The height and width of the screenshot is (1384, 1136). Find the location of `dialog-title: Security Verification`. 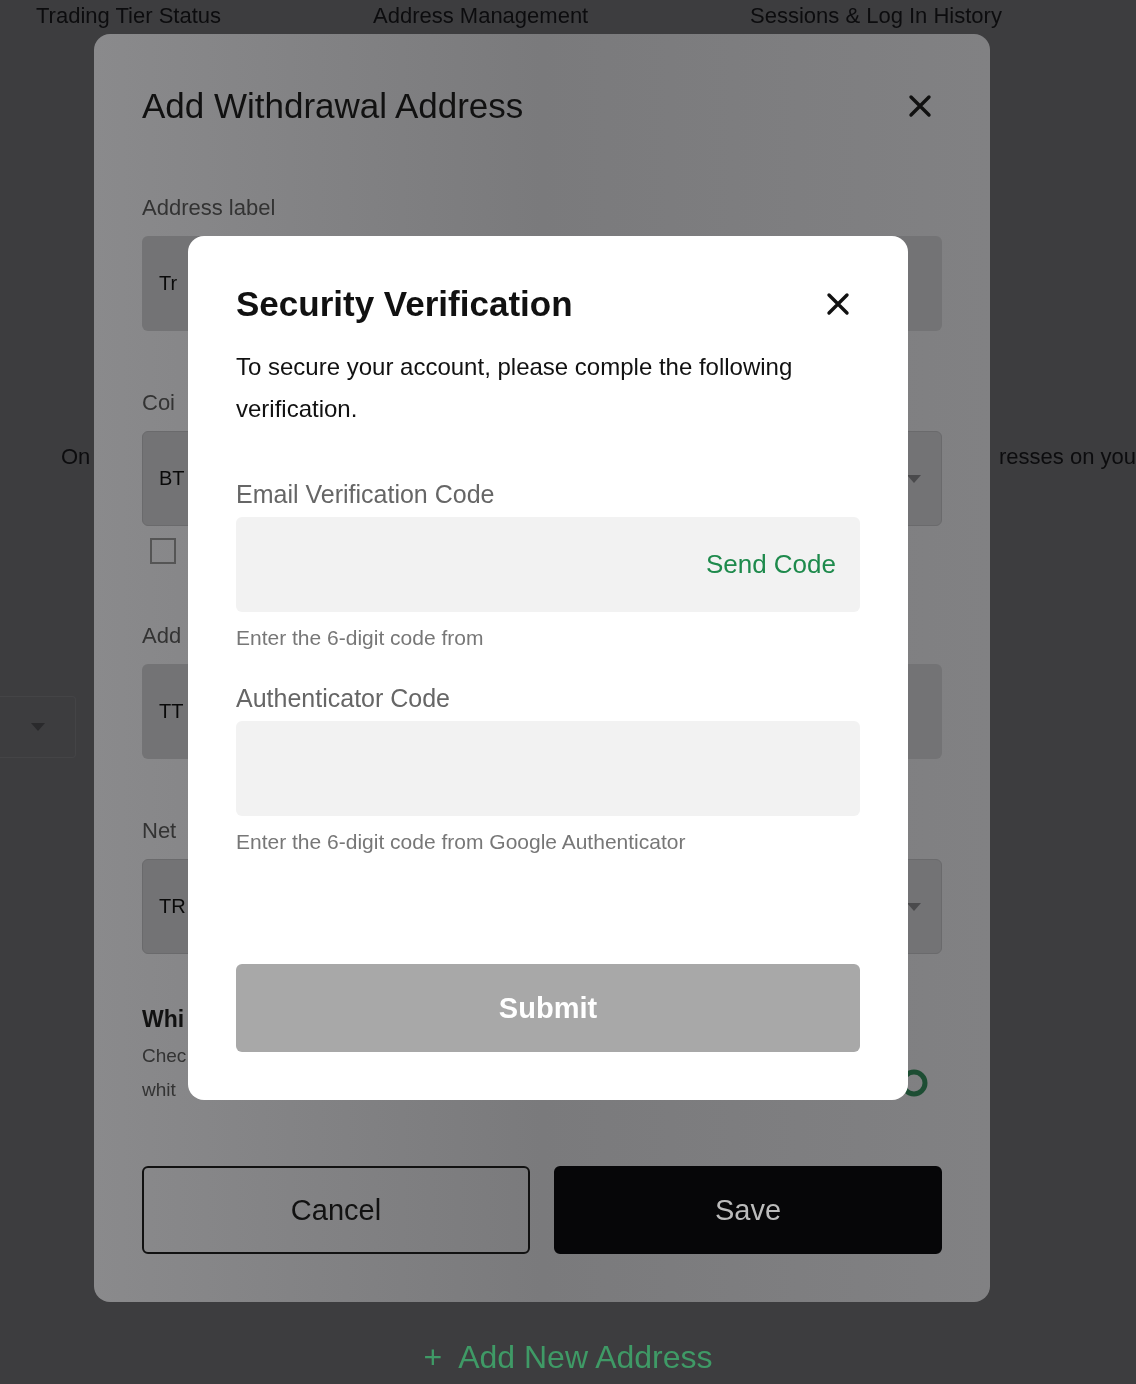

dialog-title: Security Verification is located at coordinates (404, 304).